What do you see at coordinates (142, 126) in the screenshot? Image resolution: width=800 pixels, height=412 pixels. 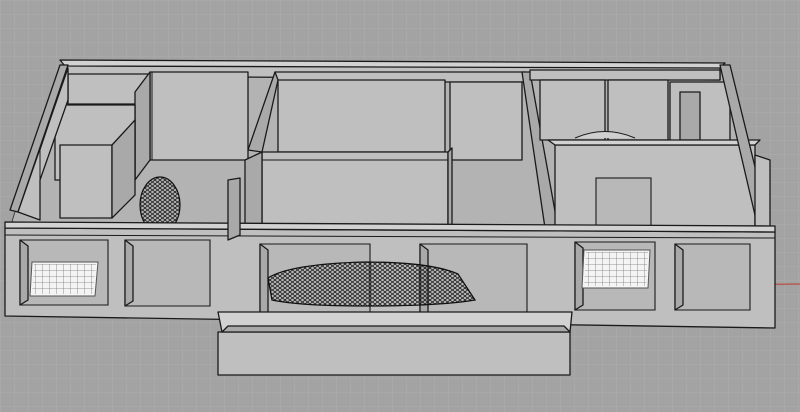 I see `left-partition` at bounding box center [142, 126].